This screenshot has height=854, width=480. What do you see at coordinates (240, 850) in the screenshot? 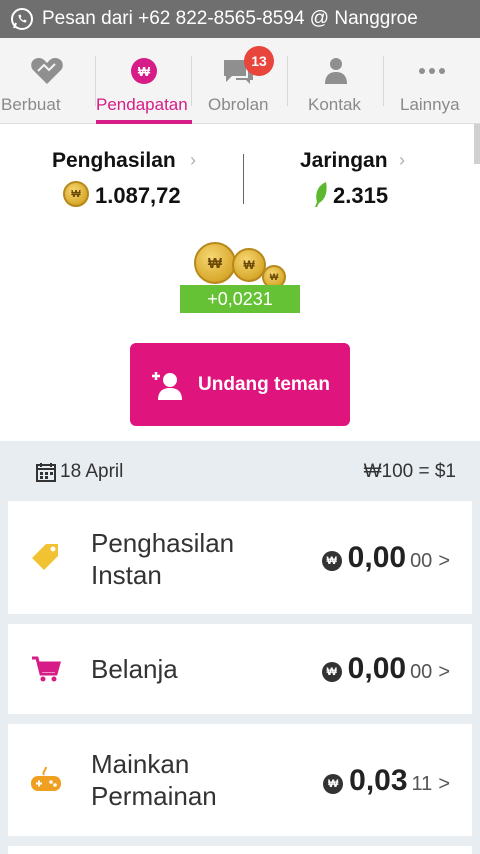
I see `list-item-next` at bounding box center [240, 850].